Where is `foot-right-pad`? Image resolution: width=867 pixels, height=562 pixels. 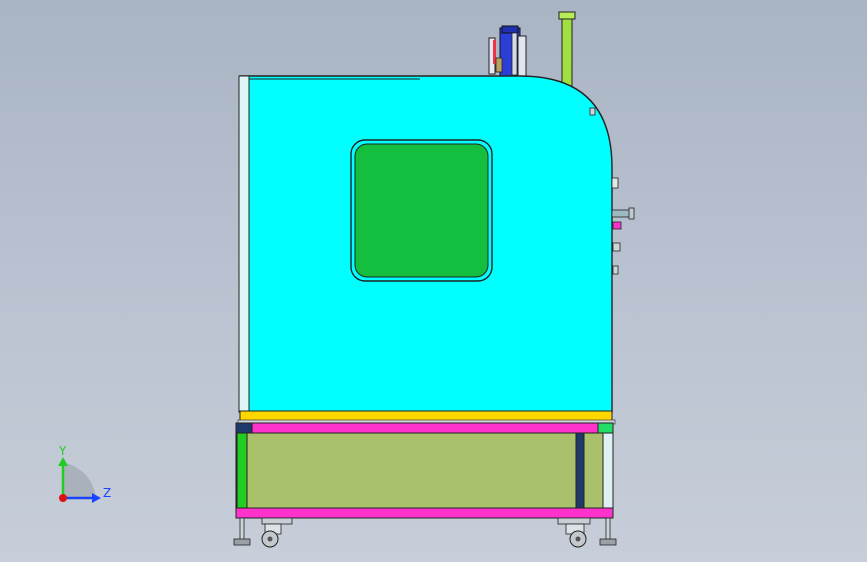
foot-right-pad is located at coordinates (608, 542).